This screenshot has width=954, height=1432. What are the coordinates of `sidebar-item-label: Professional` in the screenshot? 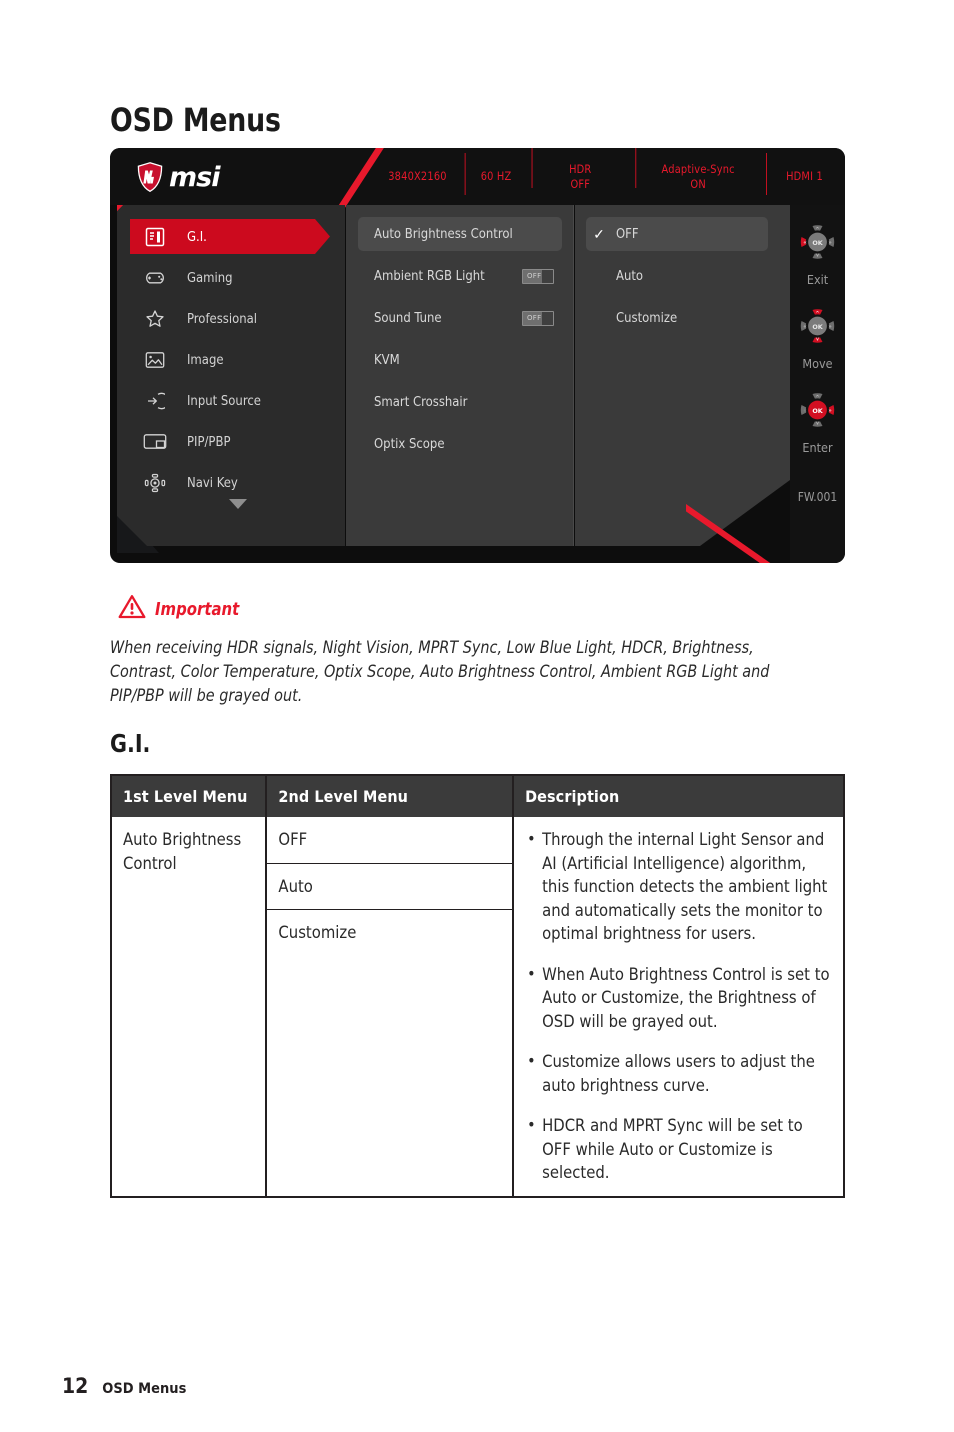 It's located at (222, 318).